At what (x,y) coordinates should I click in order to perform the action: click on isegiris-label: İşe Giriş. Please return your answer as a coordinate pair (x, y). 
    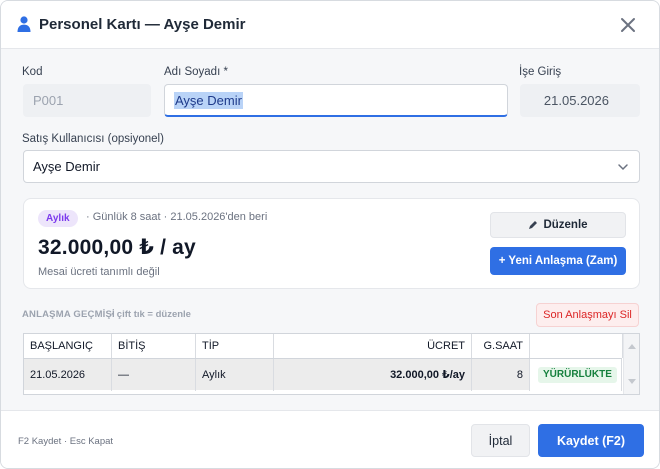
    Looking at the image, I should click on (540, 72).